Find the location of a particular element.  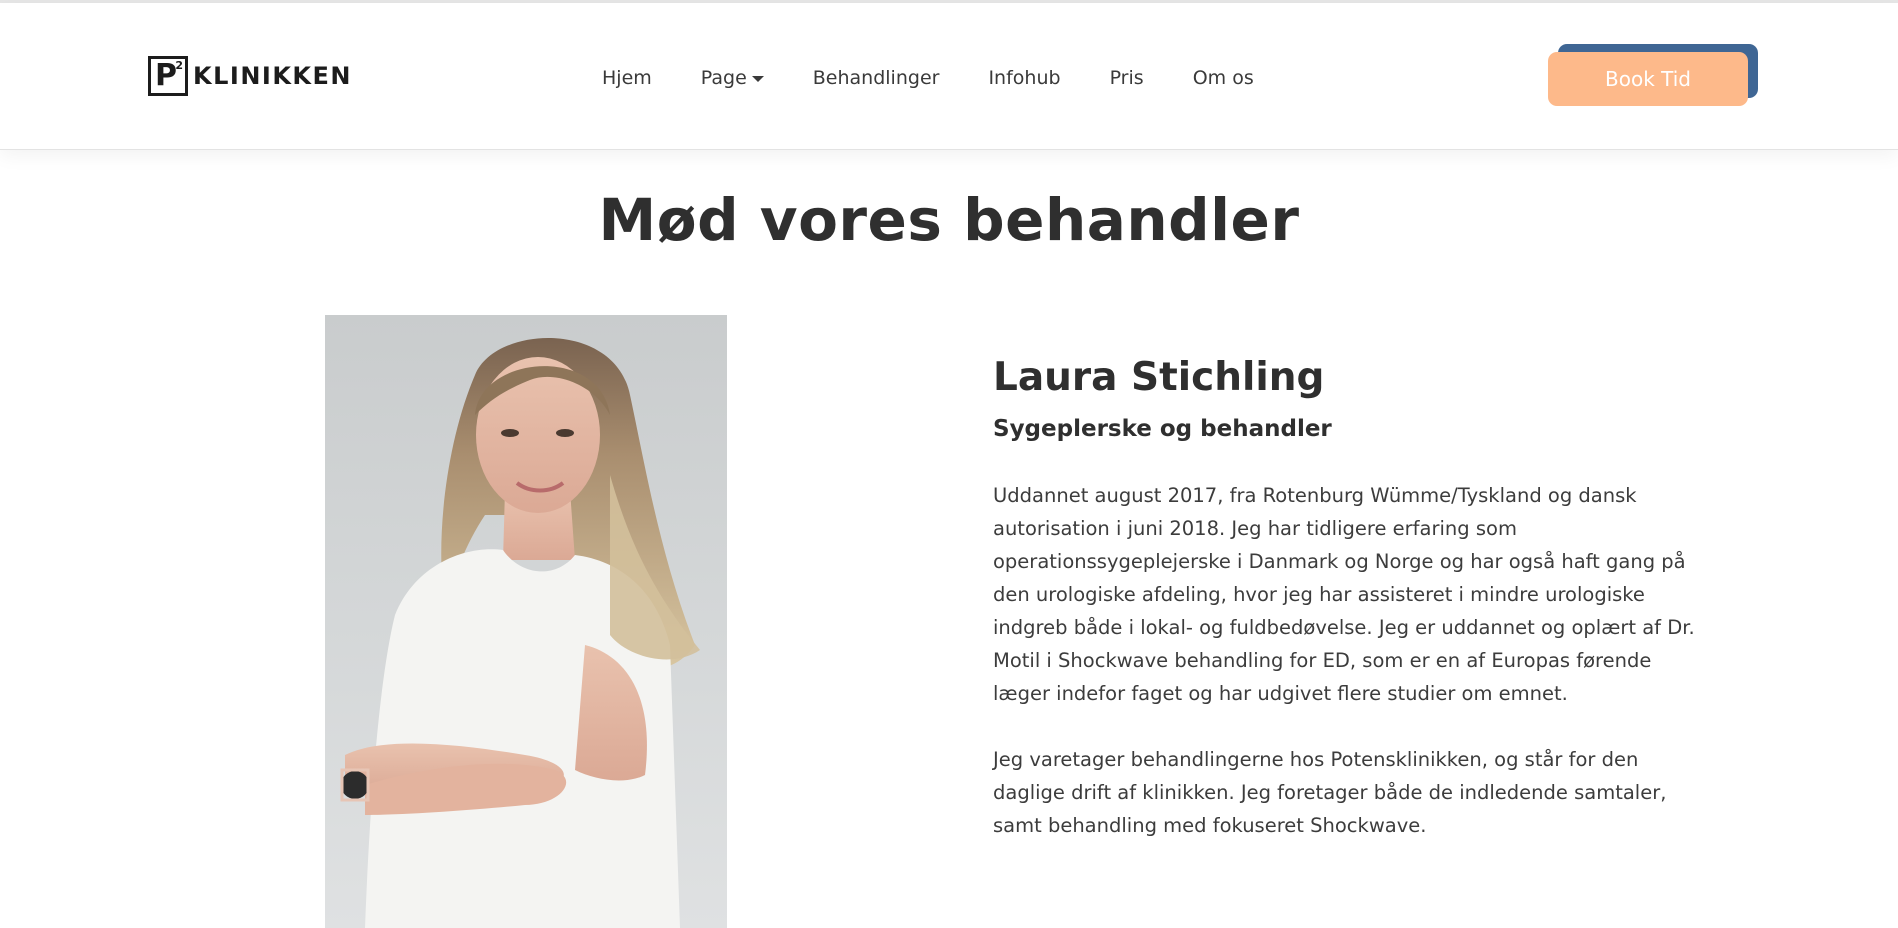

logo-letter: P is located at coordinates (166, 75).